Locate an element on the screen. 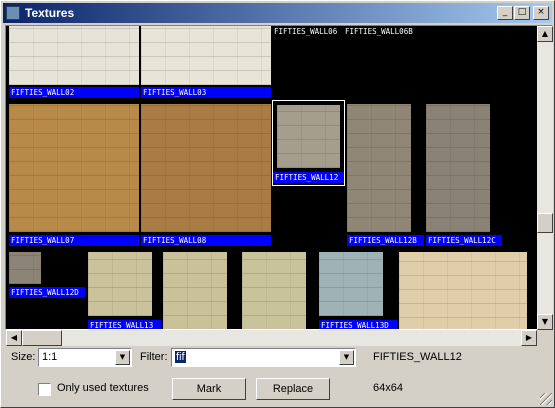 Image resolution: width=555 pixels, height=408 pixels. replace-button: Replace is located at coordinates (293, 389).